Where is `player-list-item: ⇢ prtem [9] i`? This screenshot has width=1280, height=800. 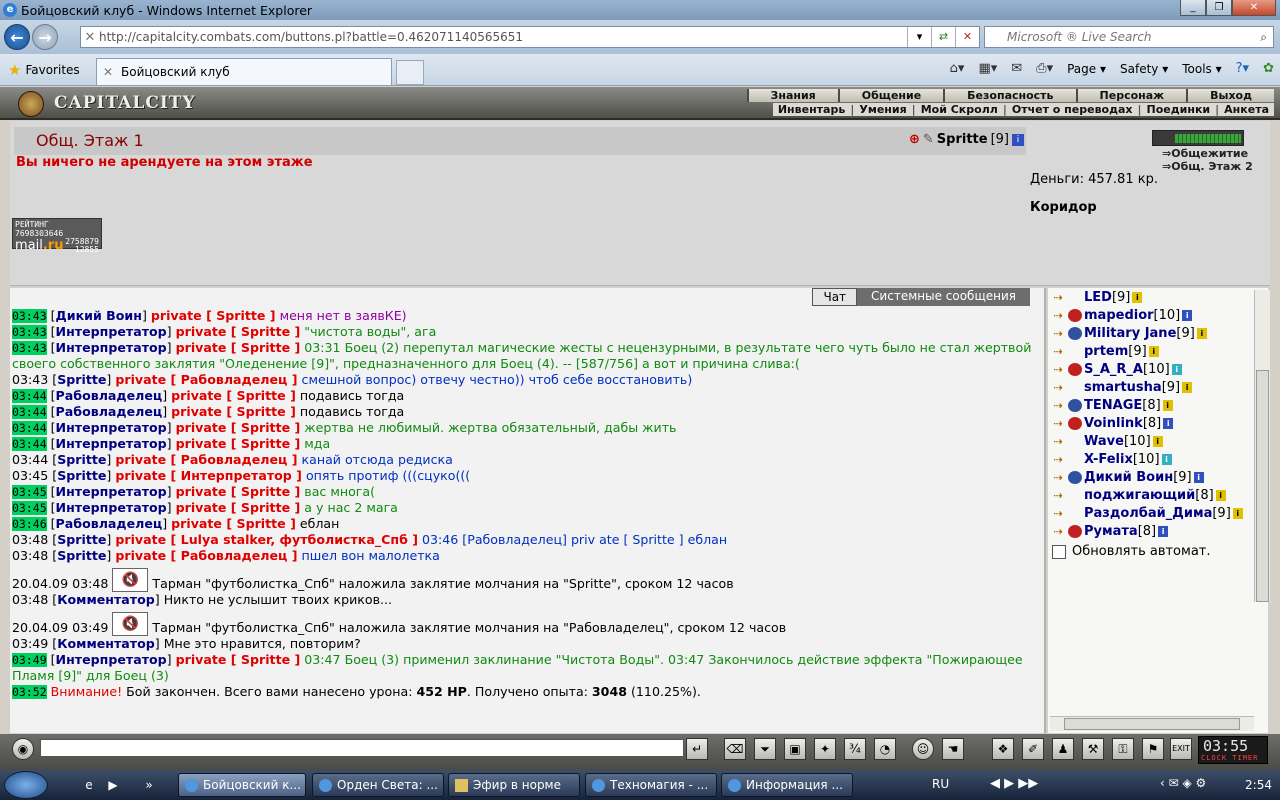 player-list-item: ⇢ prtem [9] i is located at coordinates (1158, 351).